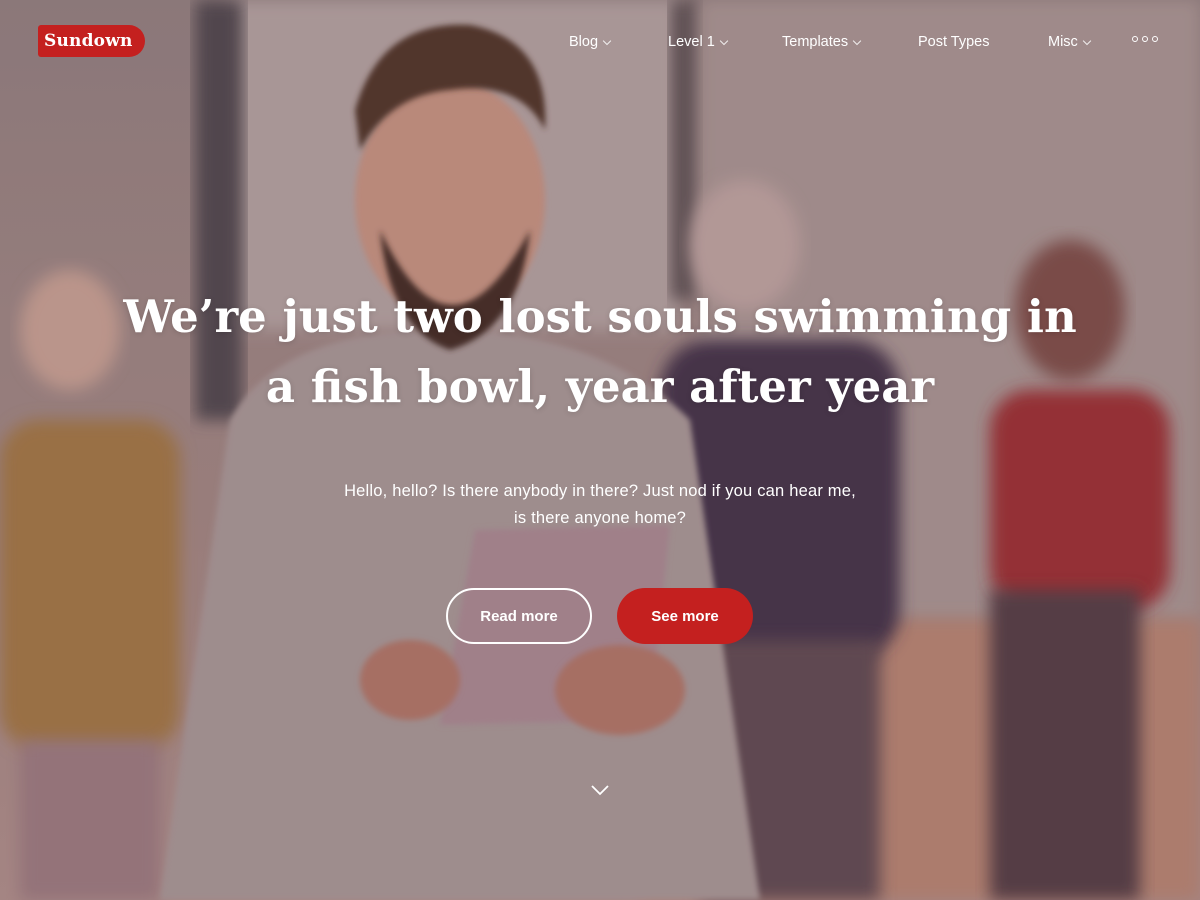 This screenshot has height=900, width=1200. What do you see at coordinates (600, 386) in the screenshot?
I see `headline-line-2: a fish bowl, year after year` at bounding box center [600, 386].